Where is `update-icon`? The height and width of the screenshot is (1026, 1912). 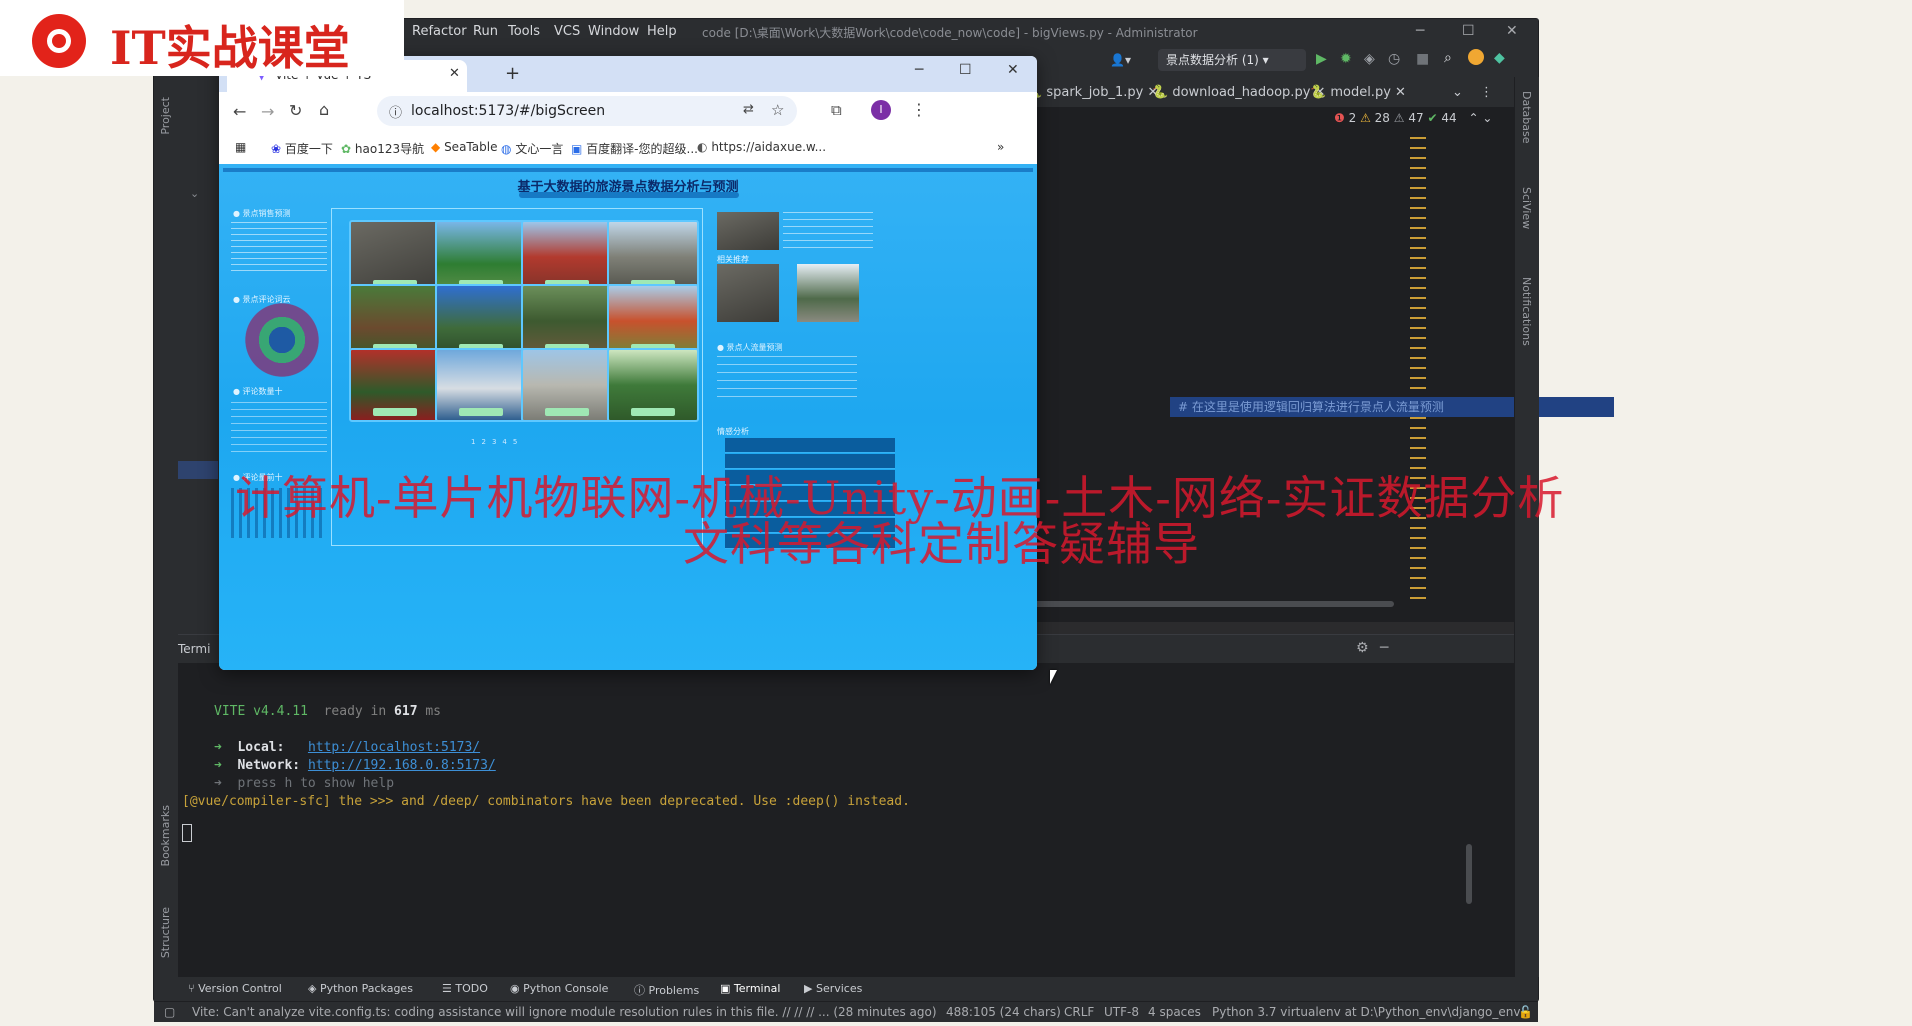 update-icon is located at coordinates (1476, 57).